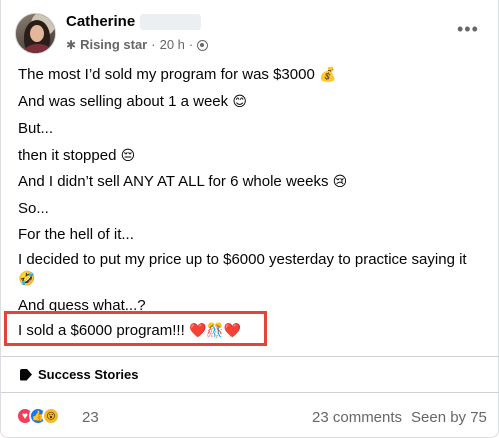 The height and width of the screenshot is (438, 499). Describe the element at coordinates (88, 374) in the screenshot. I see `topic-tag-label: Success Stories` at that location.